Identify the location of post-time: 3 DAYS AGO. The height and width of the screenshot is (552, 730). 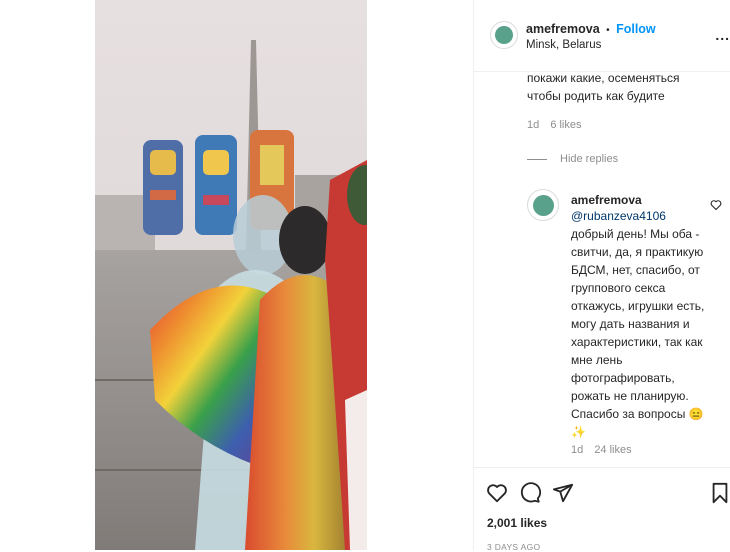
(513, 547).